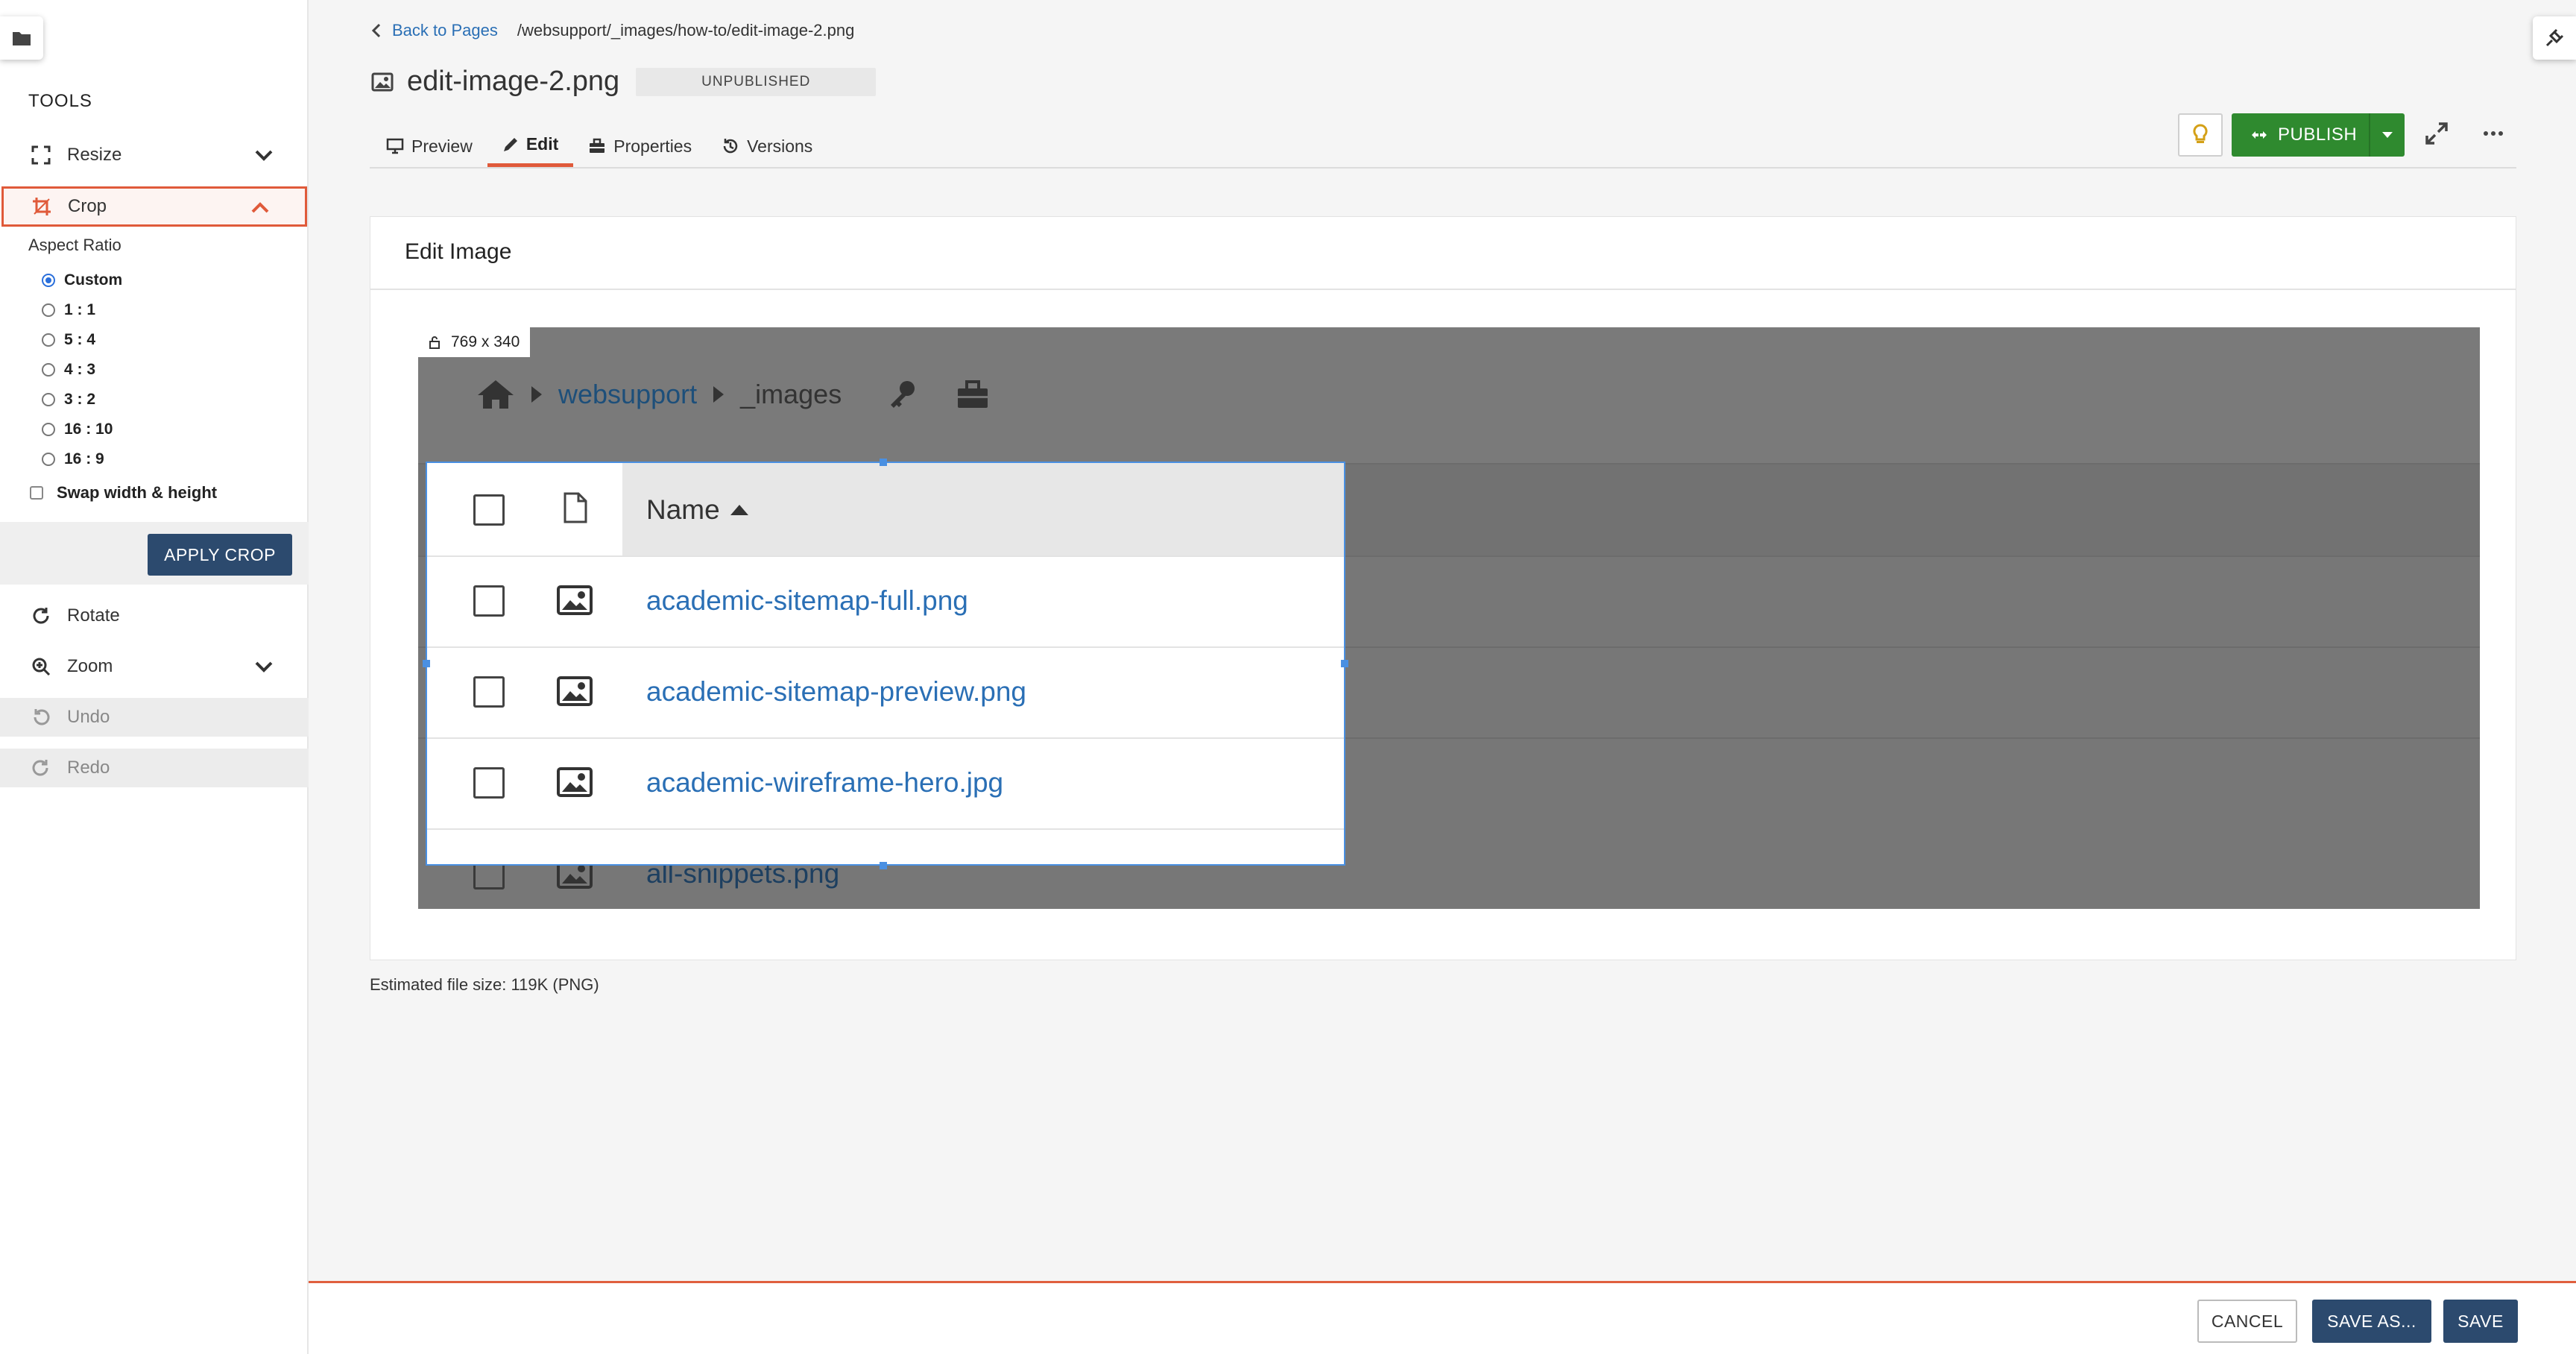  I want to click on ratio-label: Custom, so click(93, 280).